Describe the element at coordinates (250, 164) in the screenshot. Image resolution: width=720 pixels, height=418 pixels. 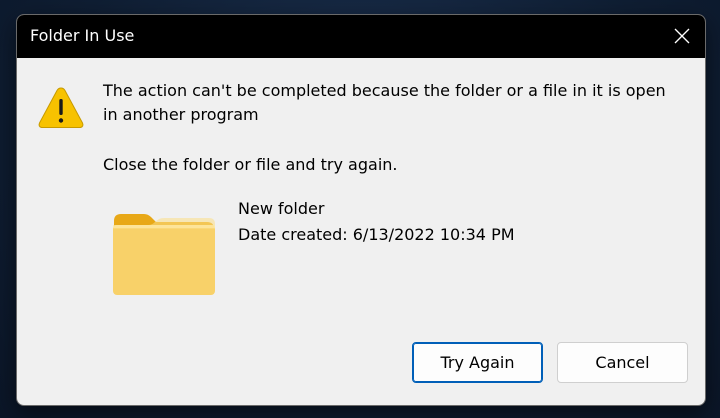
I see `instruction-text: Close the folder or file and try again.` at that location.